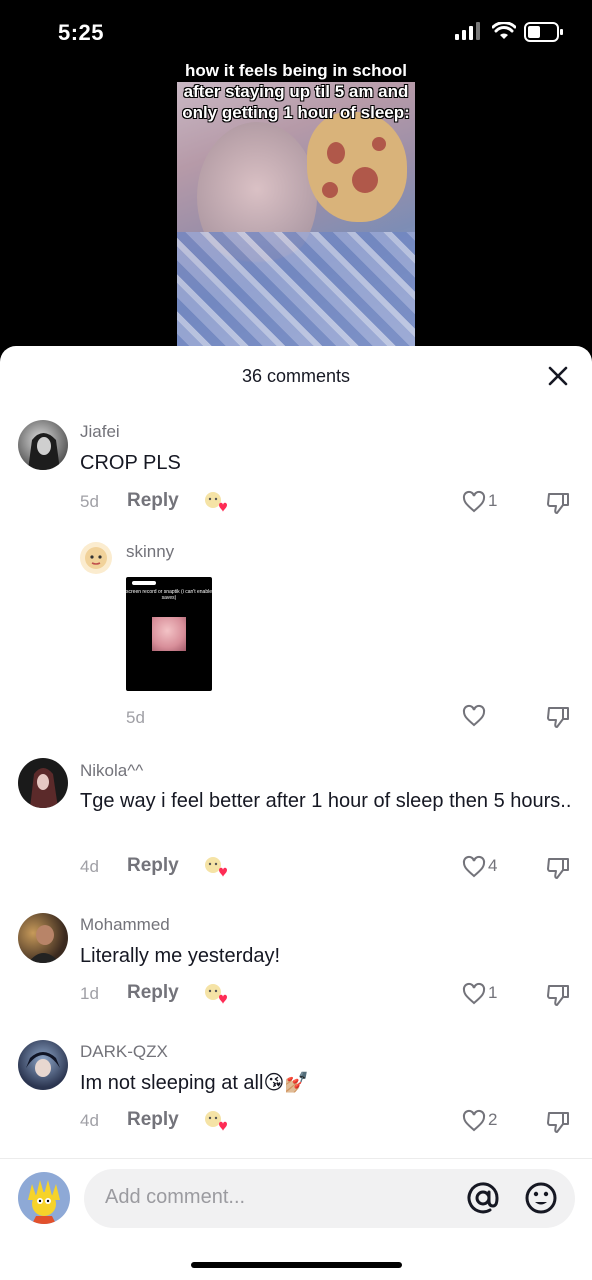 This screenshot has width=592, height=1280. I want to click on like-button: 2, so click(482, 1122).